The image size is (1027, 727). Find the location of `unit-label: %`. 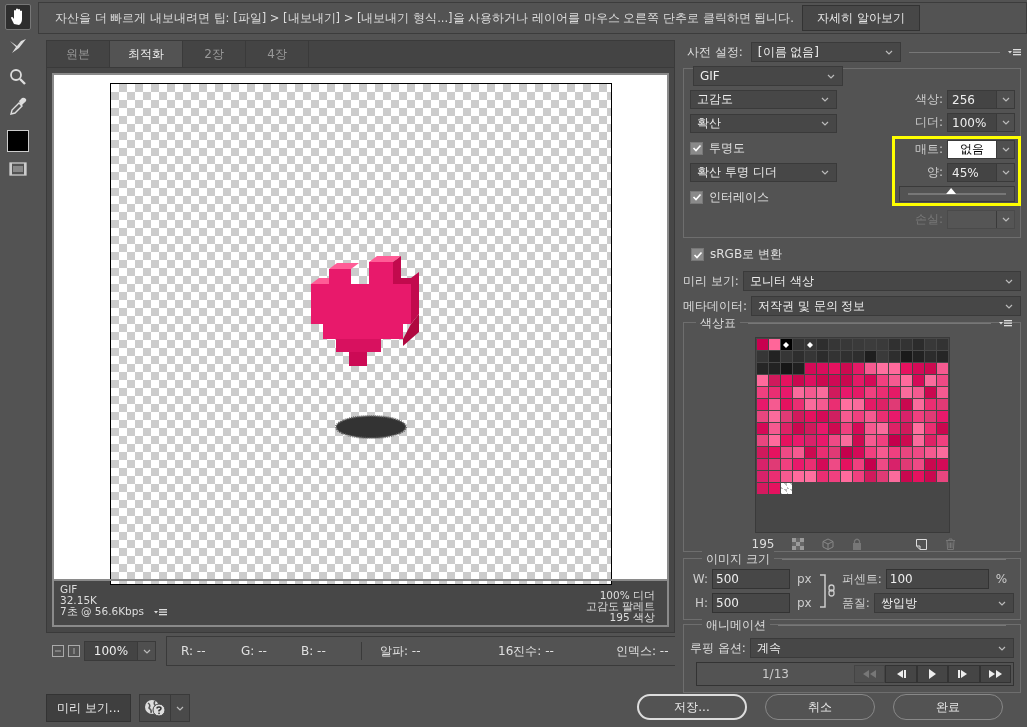

unit-label: % is located at coordinates (1001, 579).